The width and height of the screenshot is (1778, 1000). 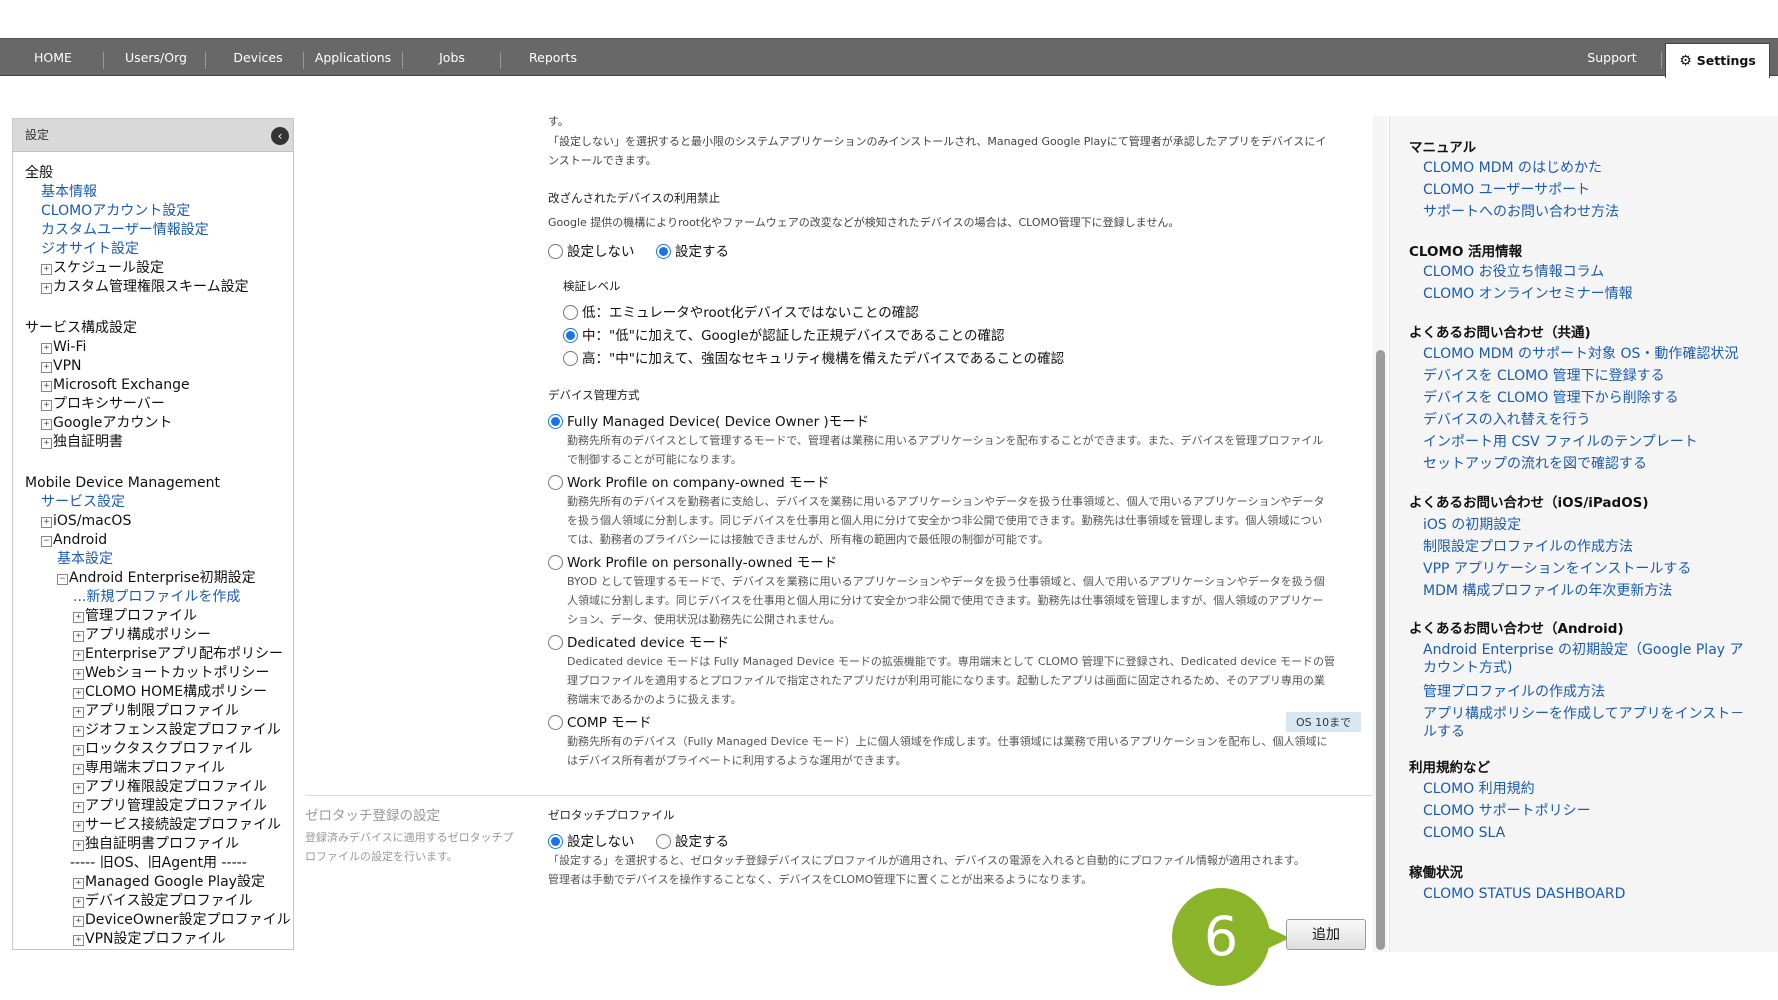 I want to click on help-link: CLOMO STATUS DASHBOARD, so click(x=1588, y=894).